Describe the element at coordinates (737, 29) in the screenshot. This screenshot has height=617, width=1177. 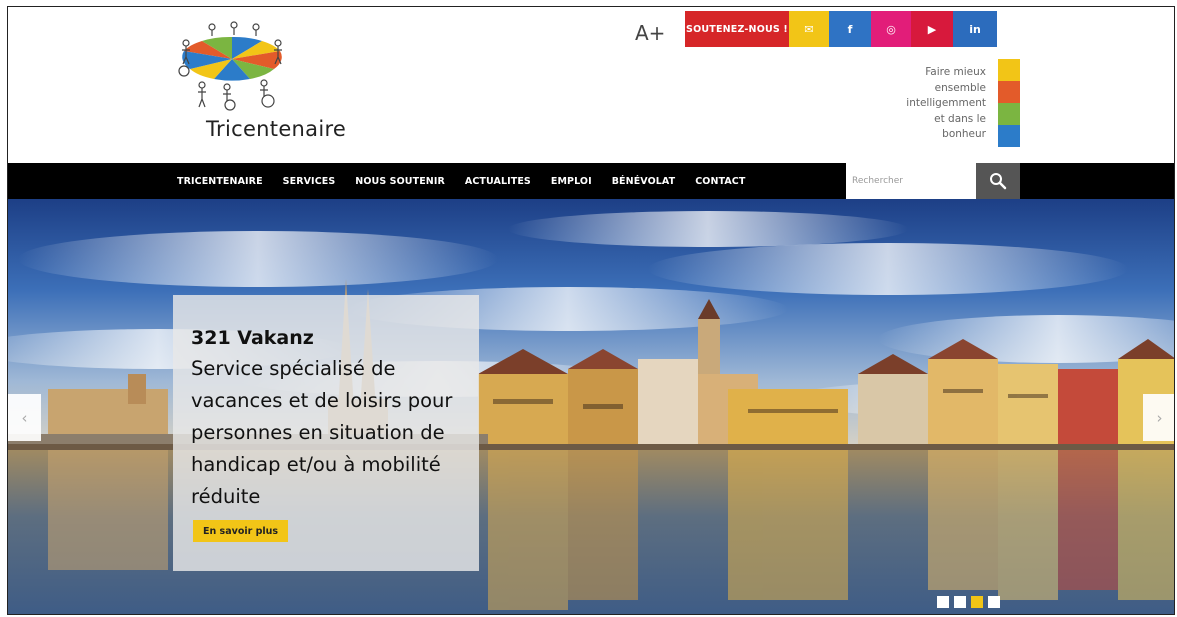
I see `support-button: SOUTENEZ-NOUS !` at that location.